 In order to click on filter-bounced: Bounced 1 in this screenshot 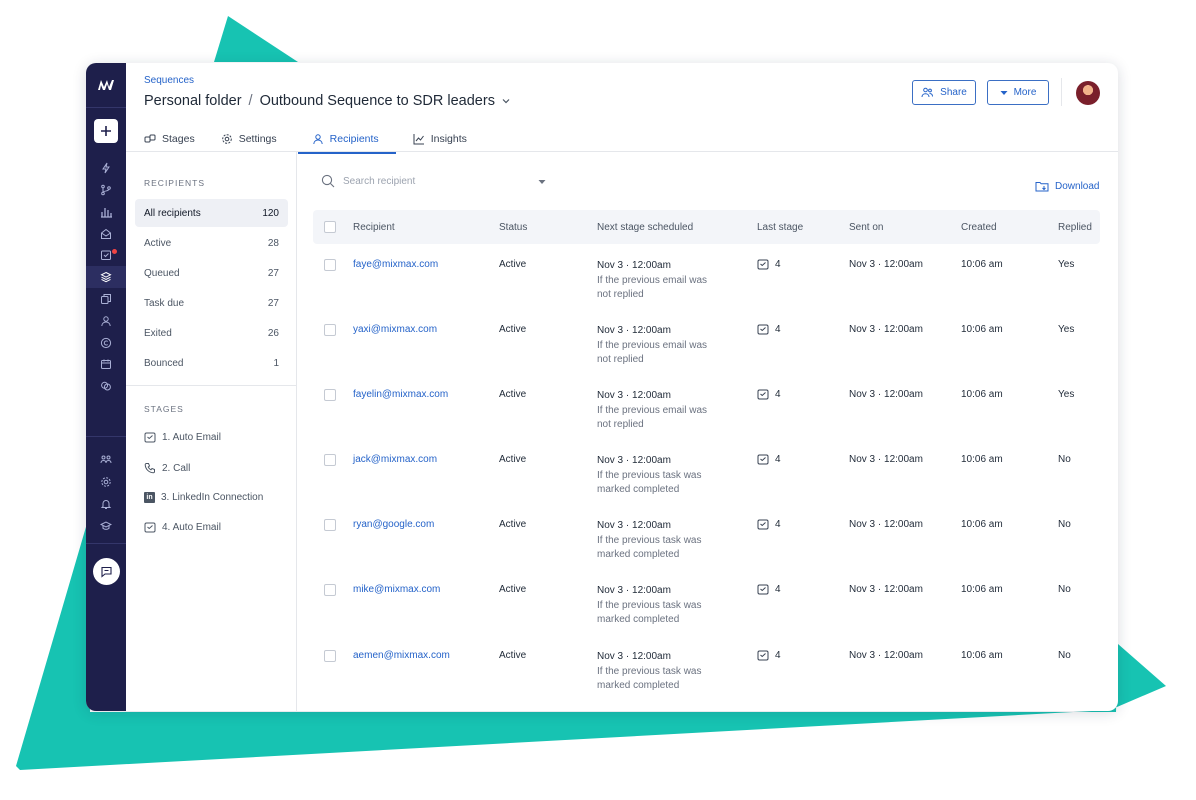, I will do `click(211, 363)`.